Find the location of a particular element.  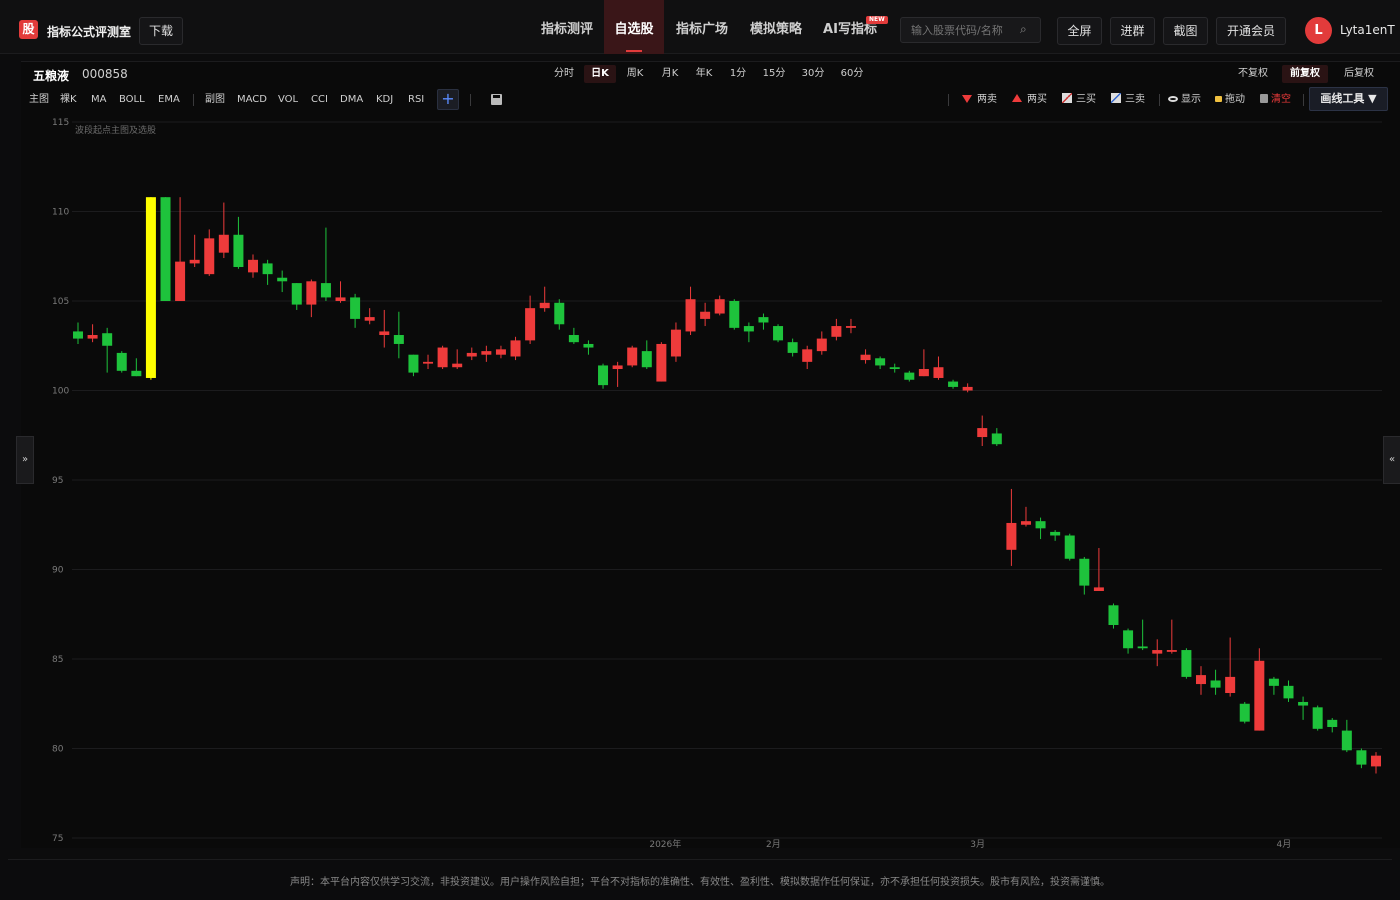

add-indicator-button: + is located at coordinates (448, 99).